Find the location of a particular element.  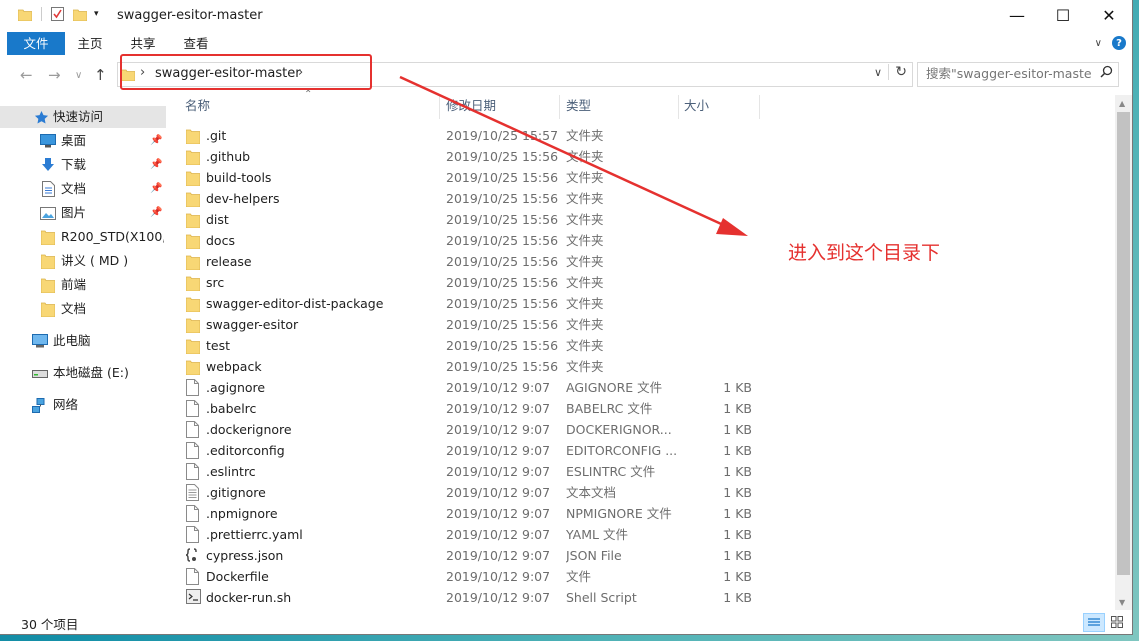

annotation-overlay is located at coordinates (573, 155).